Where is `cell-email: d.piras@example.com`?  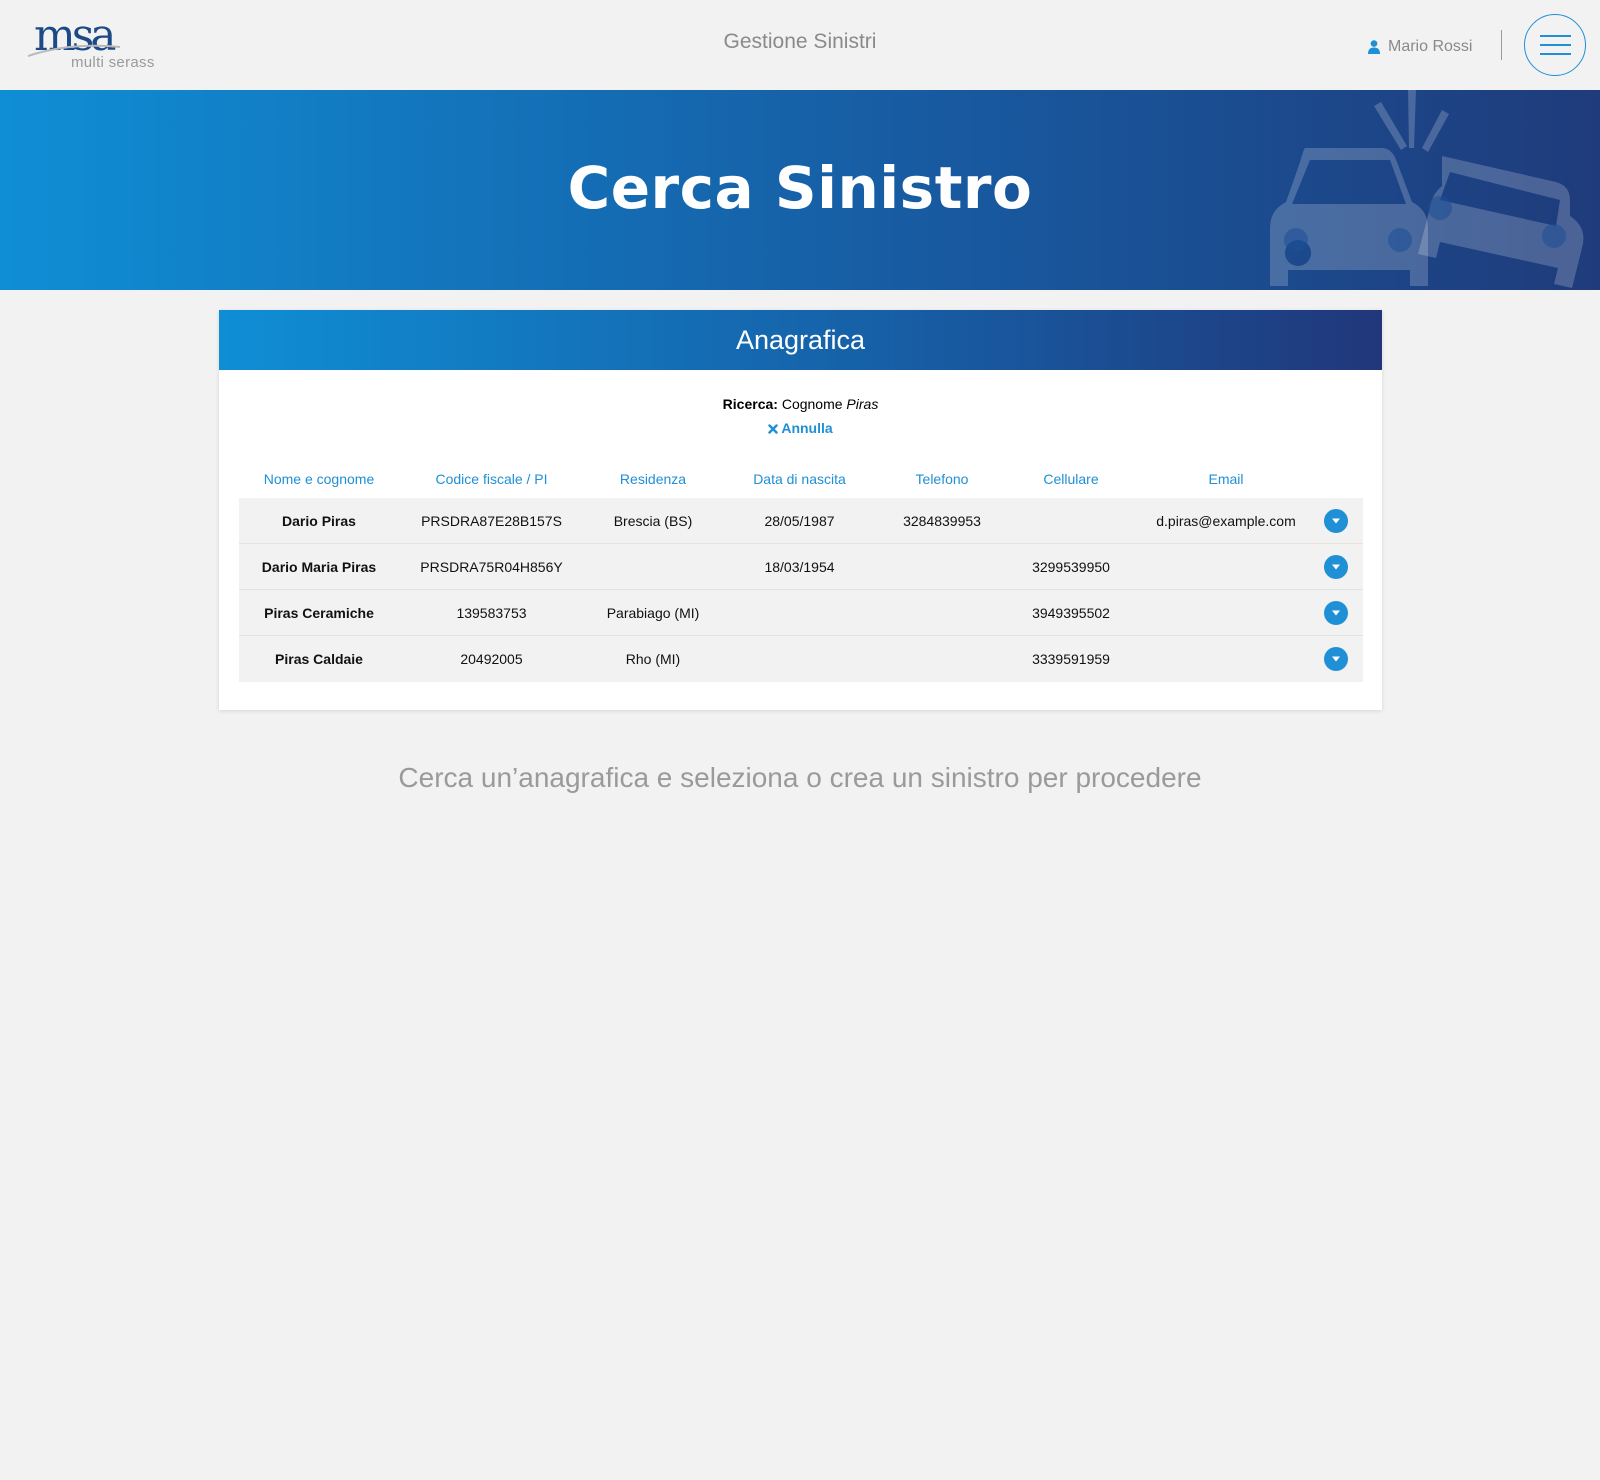 cell-email: d.piras@example.com is located at coordinates (1226, 520).